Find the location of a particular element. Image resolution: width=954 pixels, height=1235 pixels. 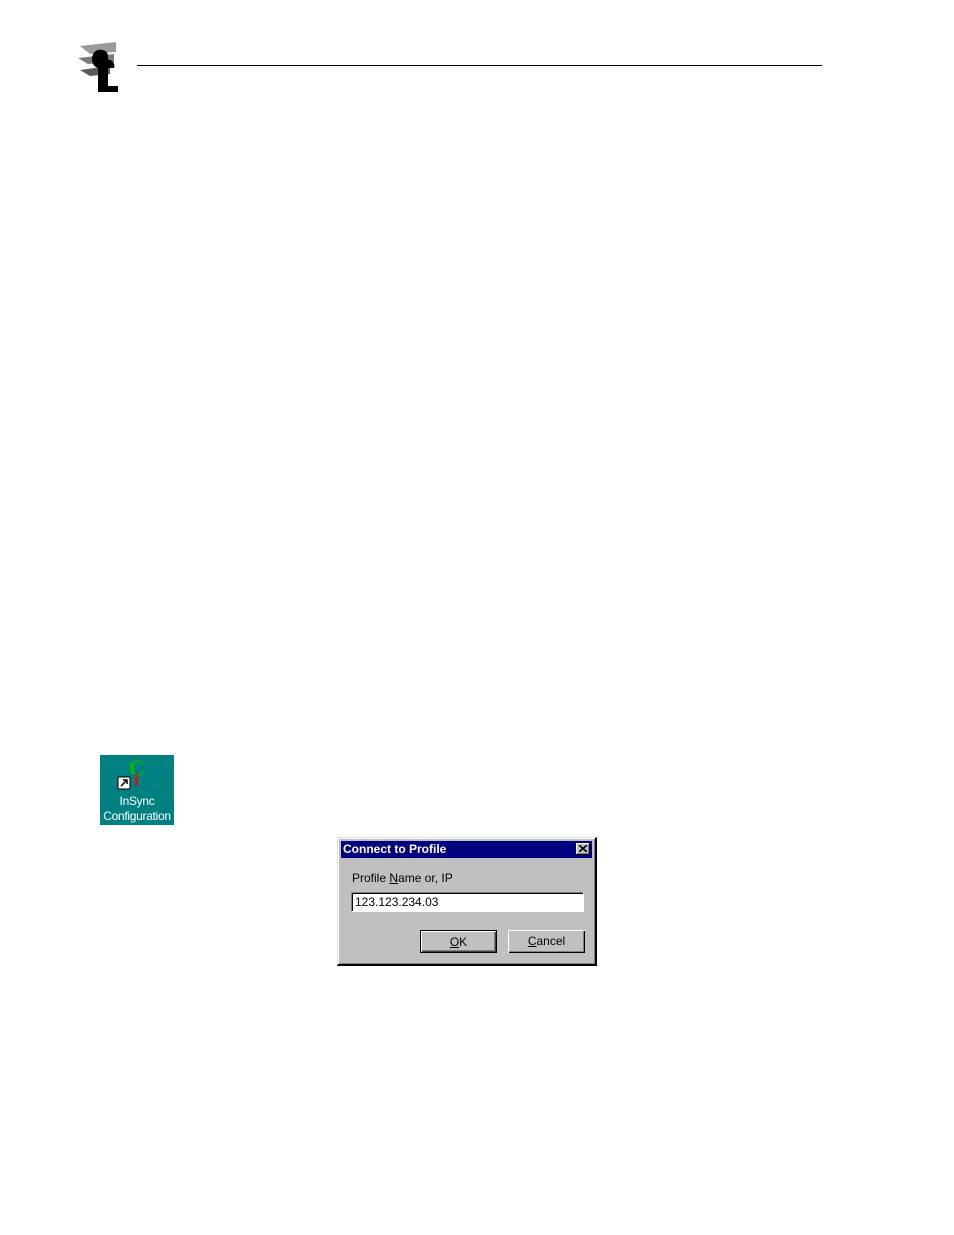

dialog-title: Connect to Profile is located at coordinates (395, 849).